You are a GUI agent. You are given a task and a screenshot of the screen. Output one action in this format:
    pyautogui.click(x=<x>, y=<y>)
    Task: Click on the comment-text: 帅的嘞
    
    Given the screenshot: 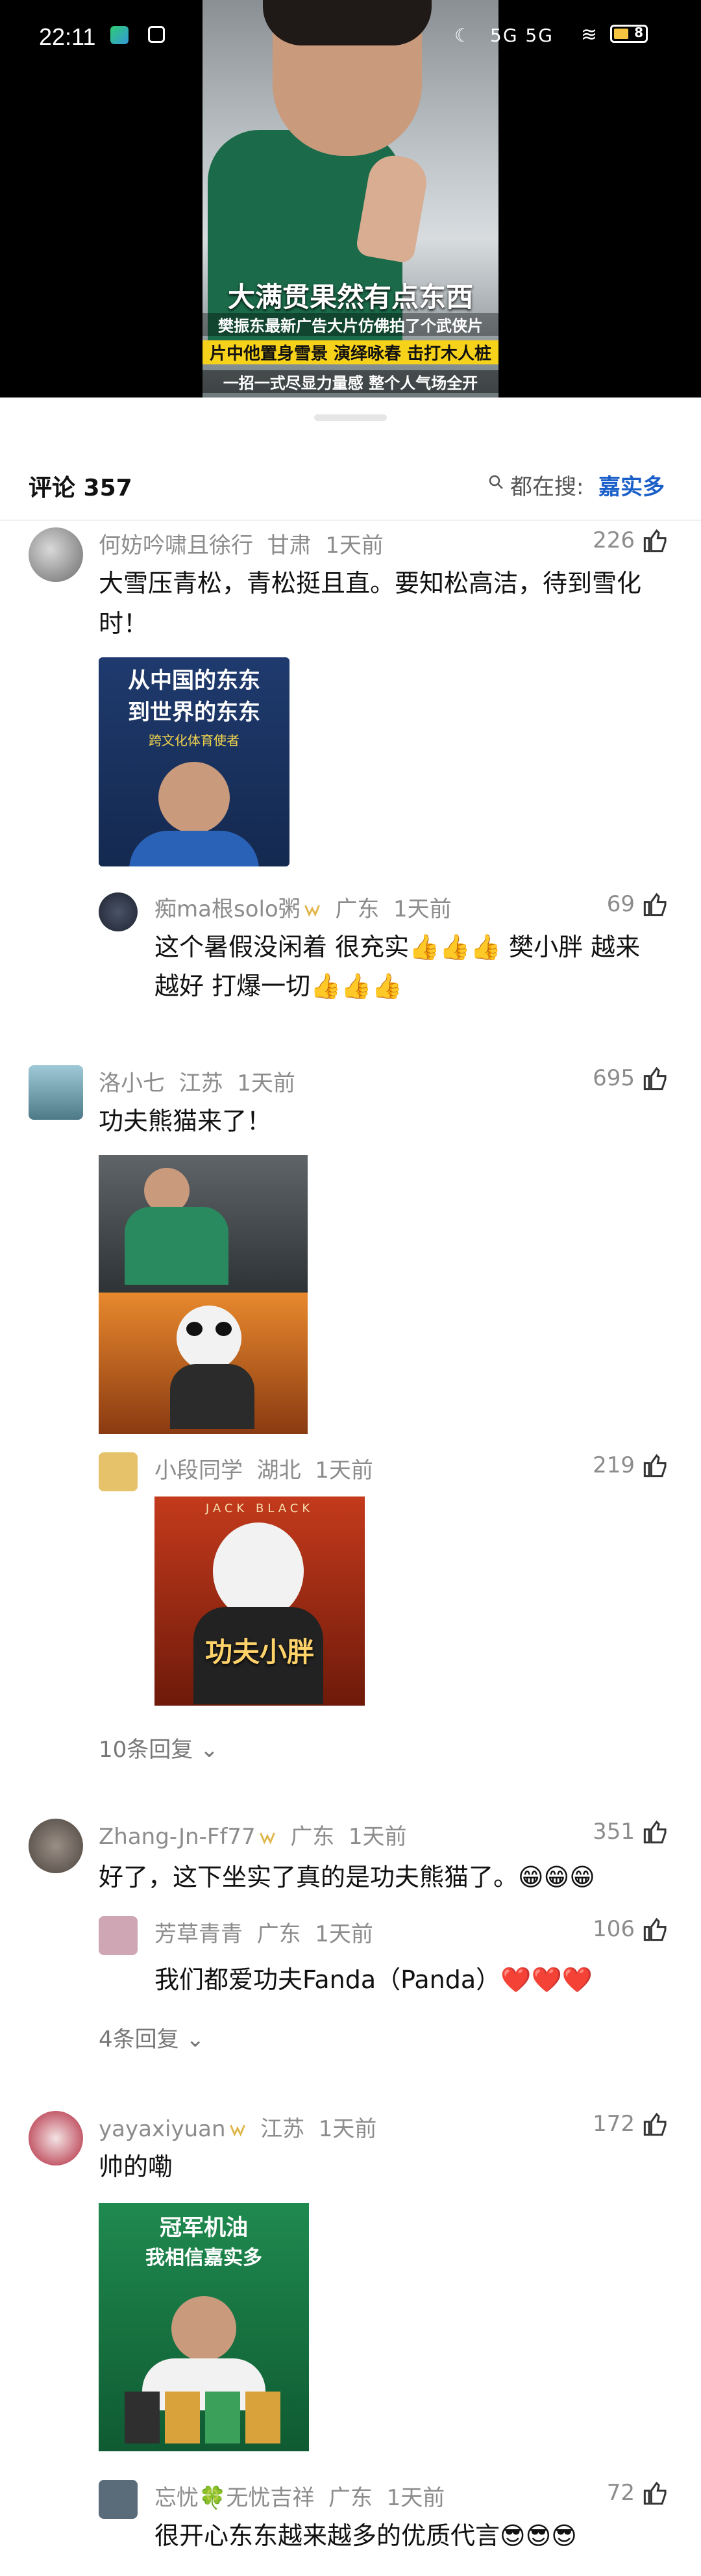 What is the action you would take?
    pyautogui.click(x=136, y=2167)
    